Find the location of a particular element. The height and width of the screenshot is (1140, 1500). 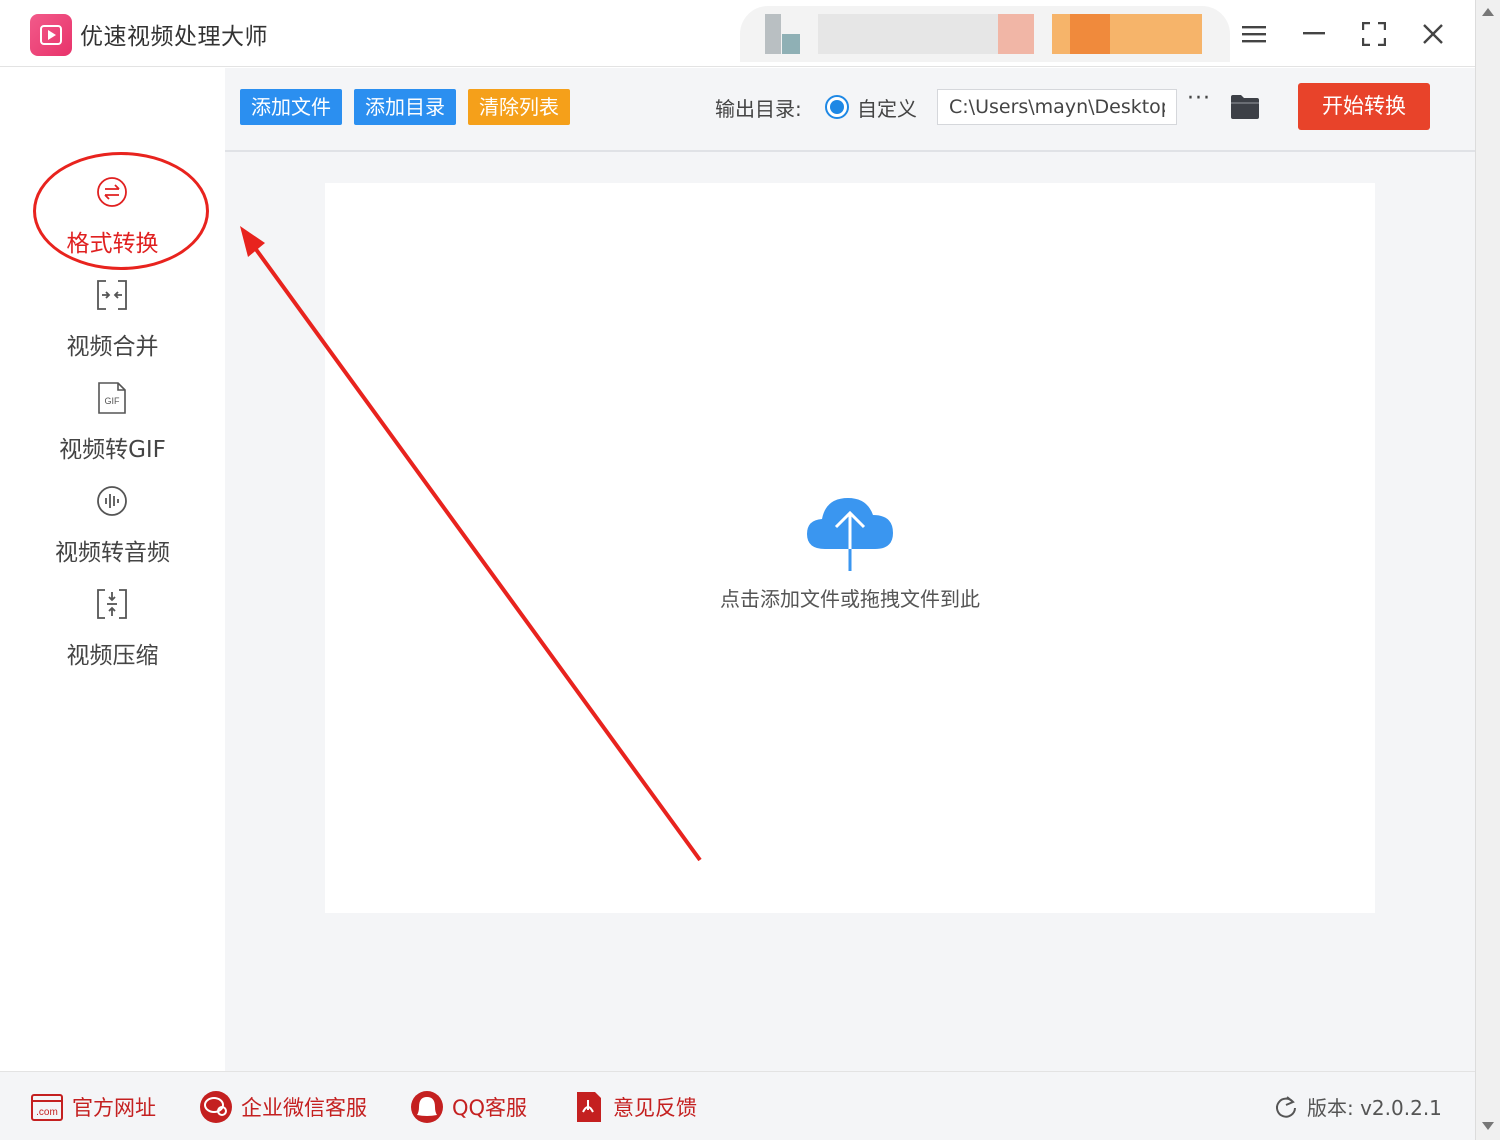

add-directory-button: 添加目录 is located at coordinates (405, 107).